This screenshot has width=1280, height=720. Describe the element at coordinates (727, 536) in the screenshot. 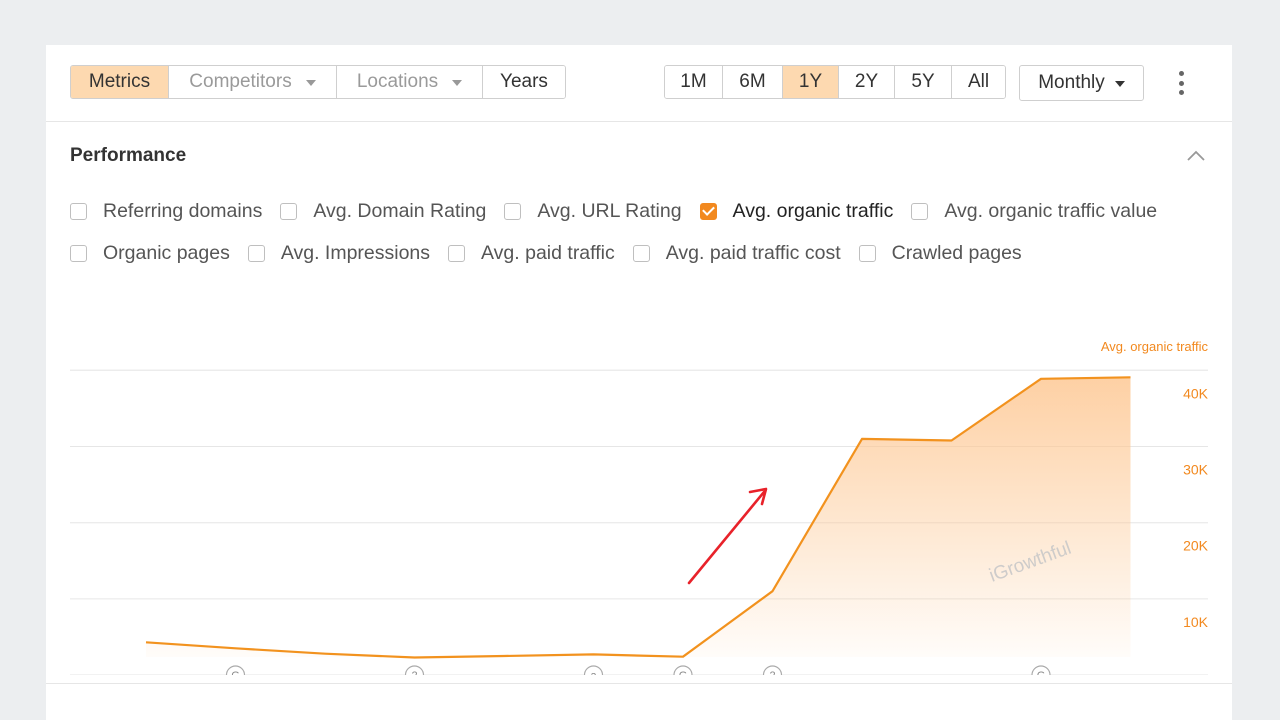

I see `red-arrow-annotation` at that location.